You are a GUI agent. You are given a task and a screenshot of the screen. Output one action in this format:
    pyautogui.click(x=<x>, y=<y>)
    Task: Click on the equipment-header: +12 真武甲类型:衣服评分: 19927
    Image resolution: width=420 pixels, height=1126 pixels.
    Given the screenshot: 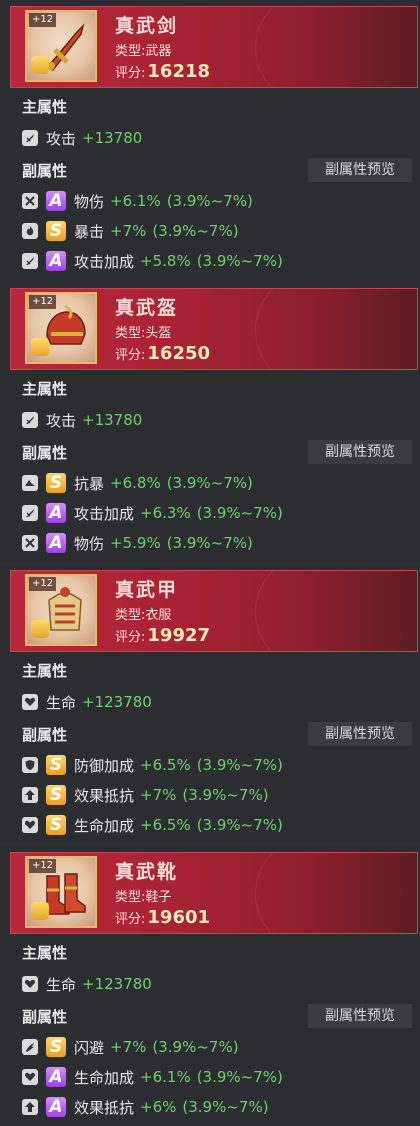 What is the action you would take?
    pyautogui.click(x=214, y=611)
    